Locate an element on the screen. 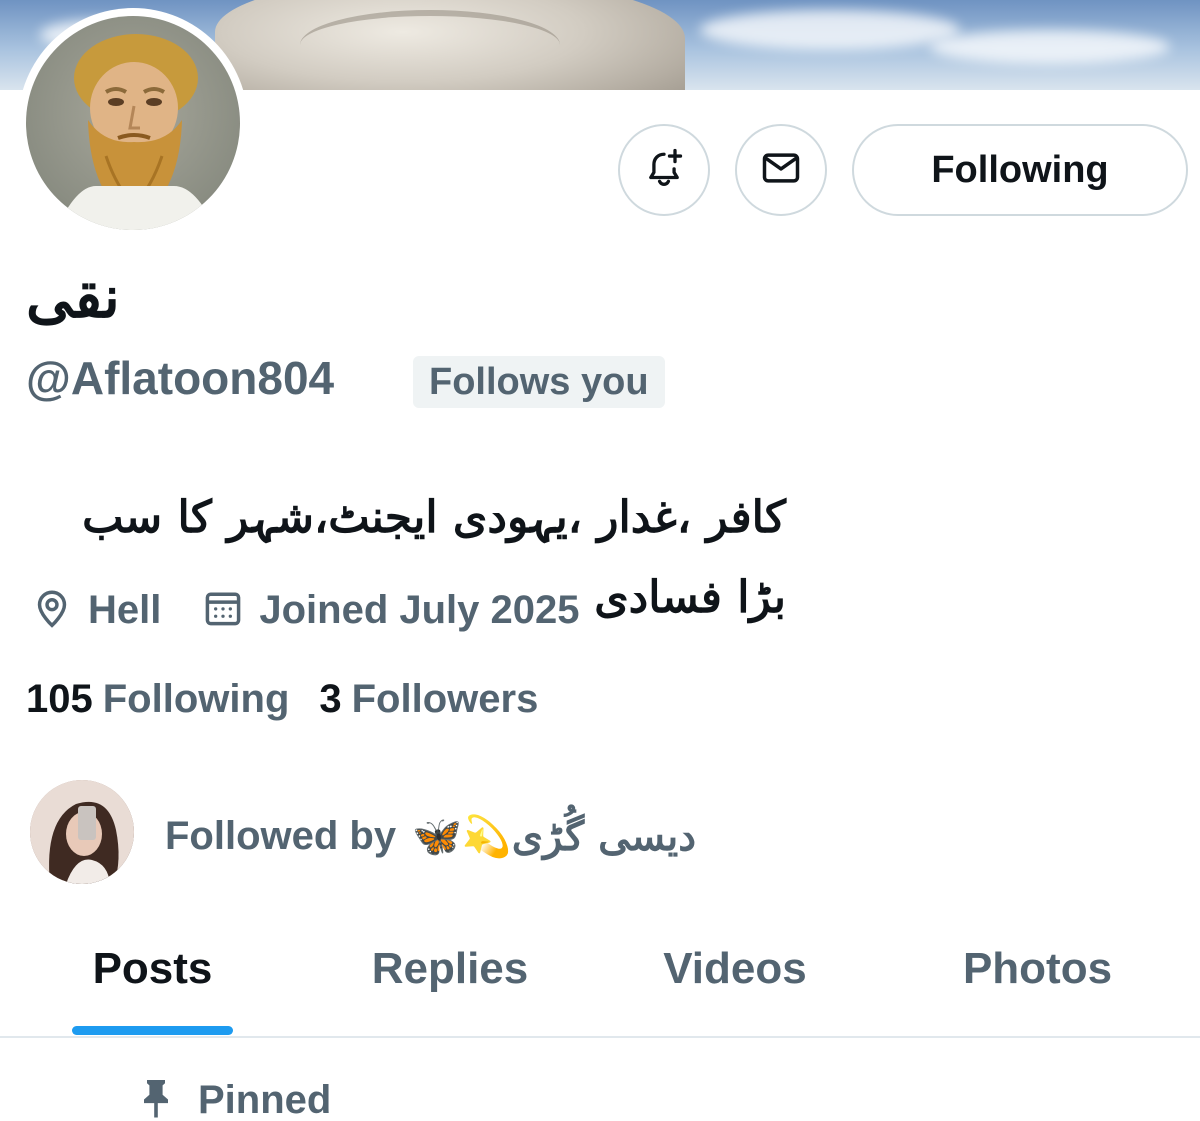 This screenshot has width=1200, height=1121. tab-photos: Photos is located at coordinates (1037, 983).